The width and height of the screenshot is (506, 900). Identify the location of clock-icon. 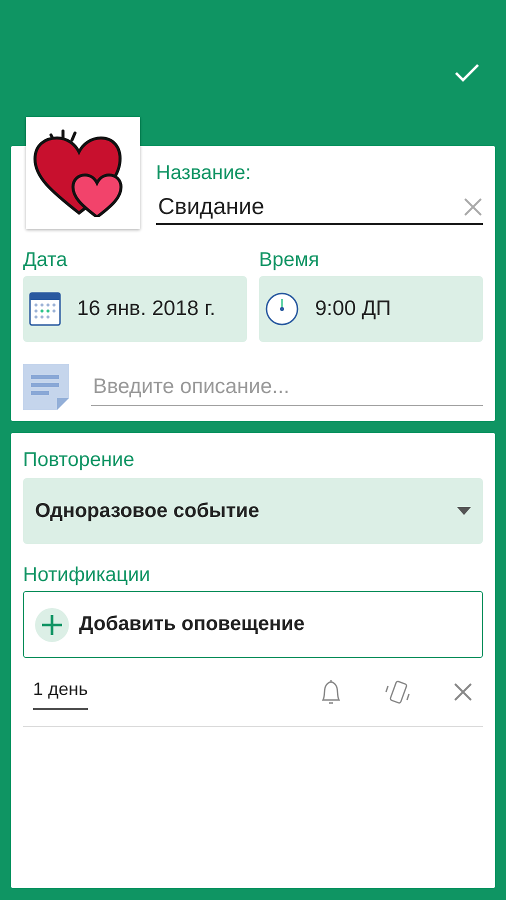
(282, 309).